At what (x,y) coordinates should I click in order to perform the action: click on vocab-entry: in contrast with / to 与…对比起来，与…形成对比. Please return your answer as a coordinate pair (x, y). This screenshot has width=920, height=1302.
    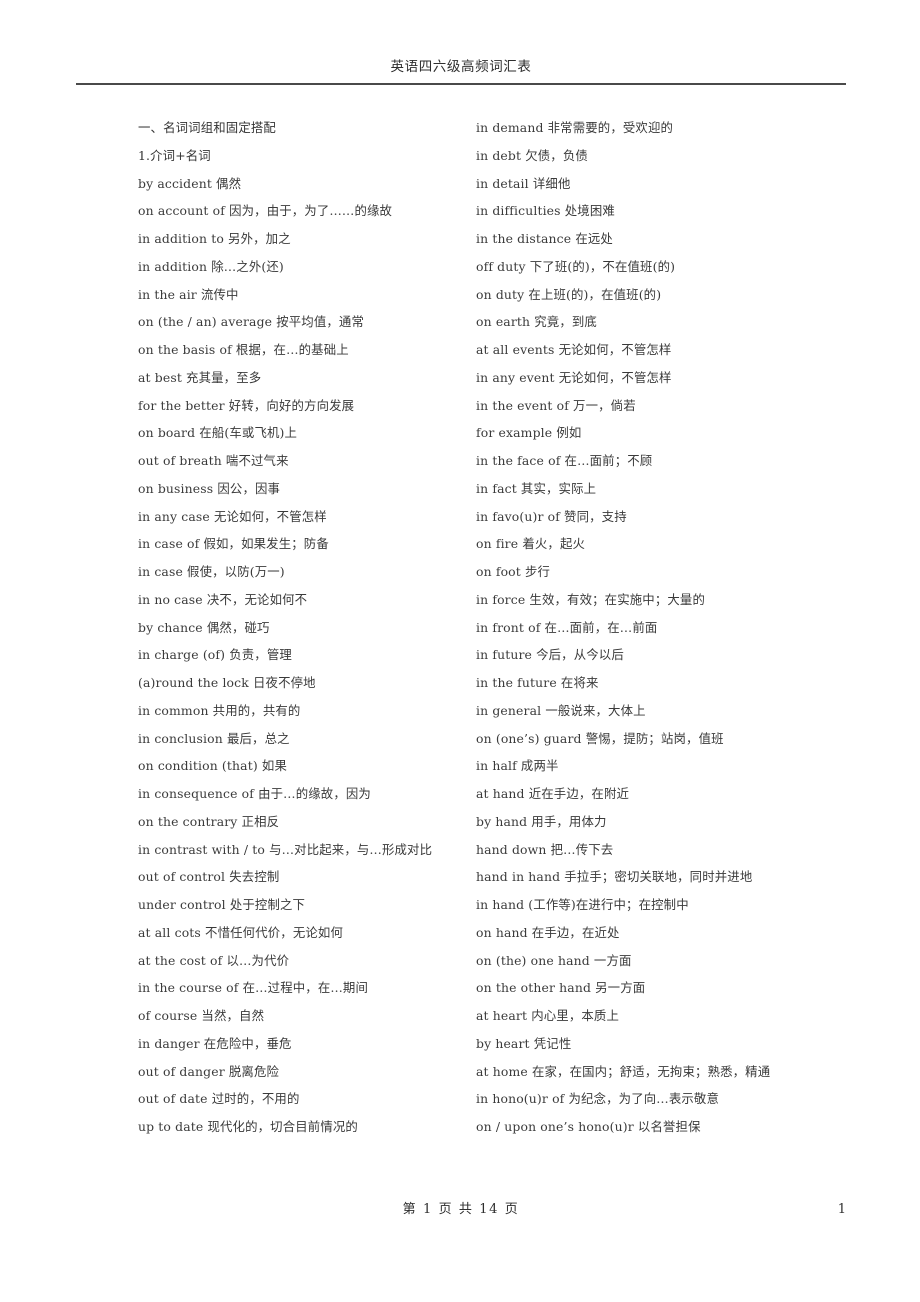
    Looking at the image, I should click on (285, 849).